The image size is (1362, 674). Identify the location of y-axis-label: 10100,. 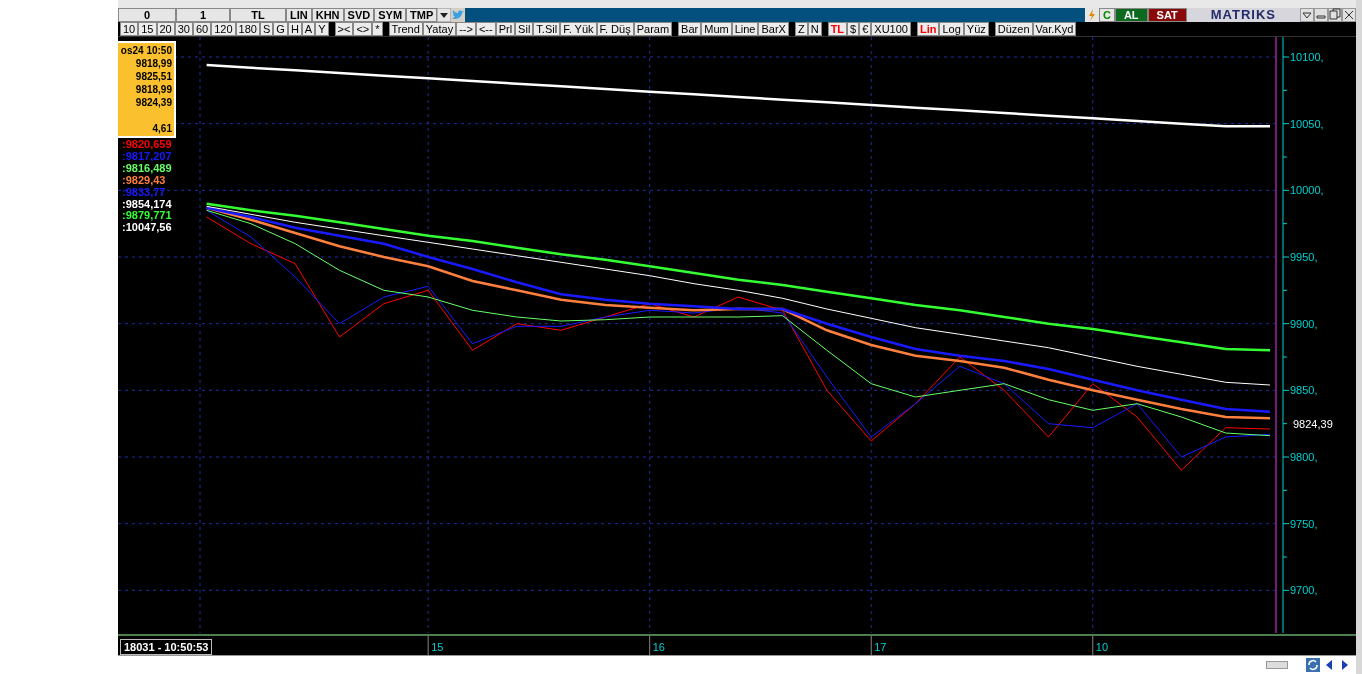
(1307, 57).